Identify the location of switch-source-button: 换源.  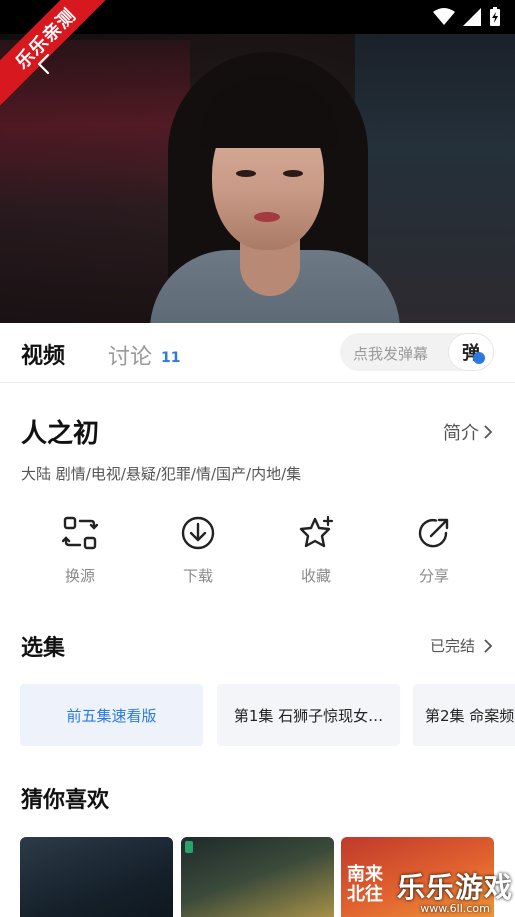
(80, 550).